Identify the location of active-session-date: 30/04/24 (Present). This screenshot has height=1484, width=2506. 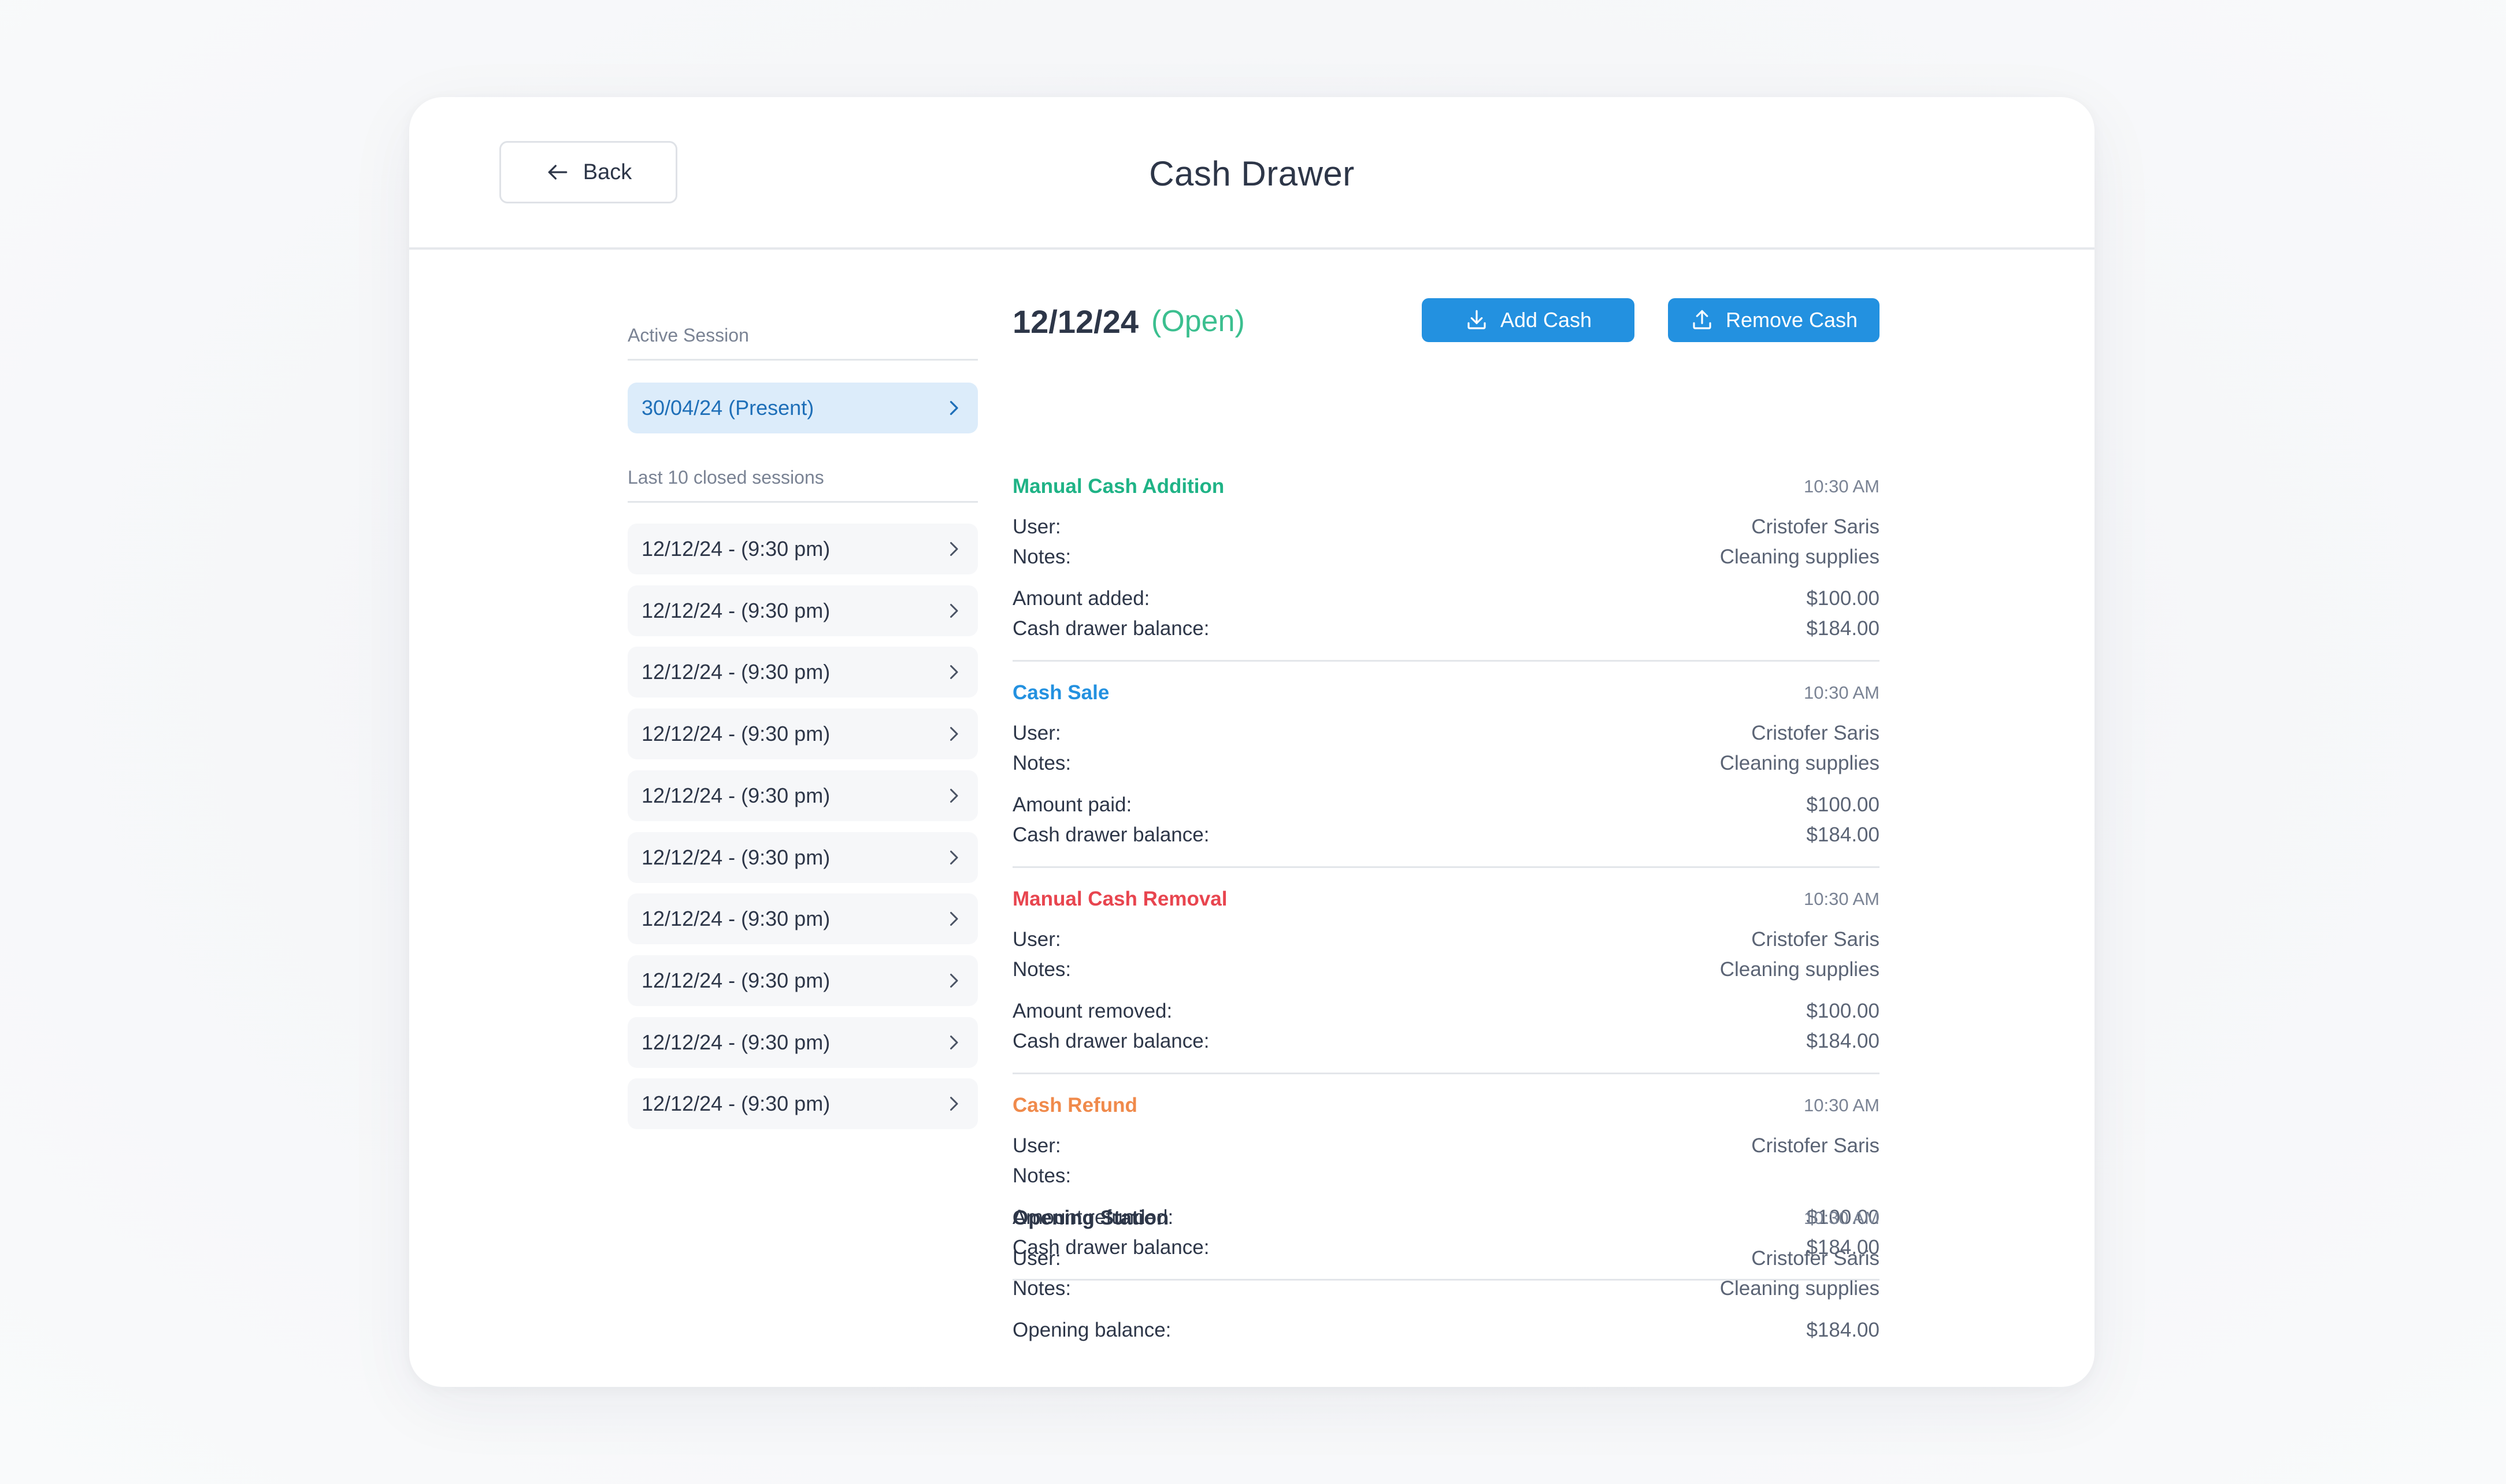
(728, 408).